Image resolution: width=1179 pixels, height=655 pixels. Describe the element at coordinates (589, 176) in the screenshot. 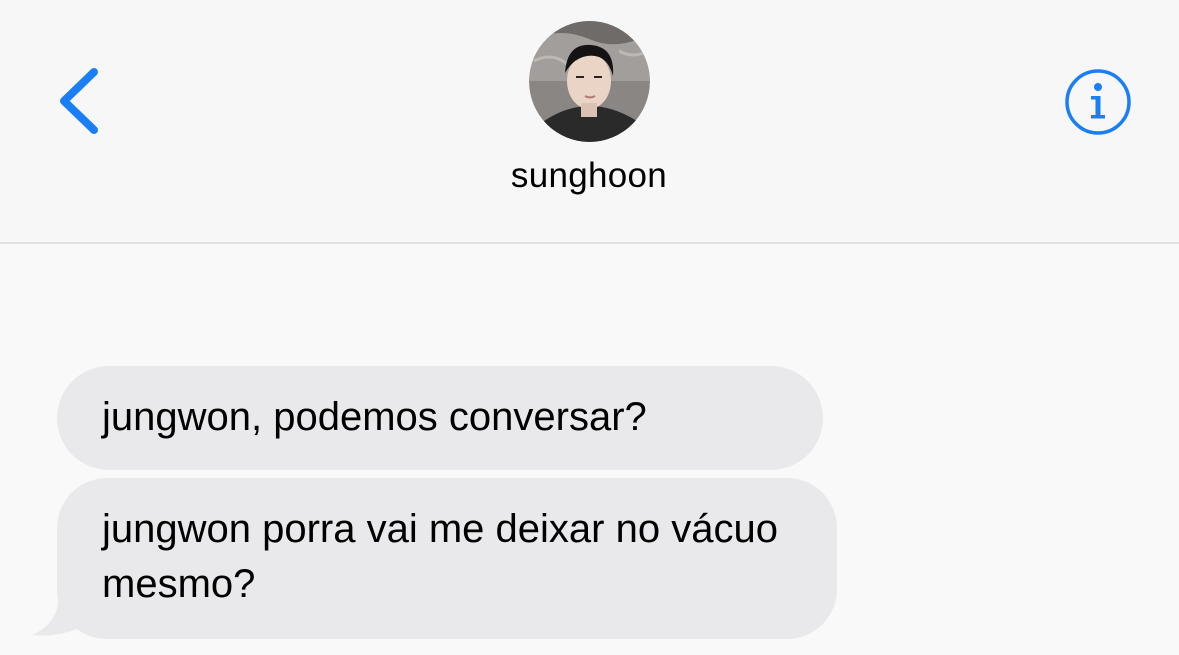

I see `contact-name: sunghoon` at that location.